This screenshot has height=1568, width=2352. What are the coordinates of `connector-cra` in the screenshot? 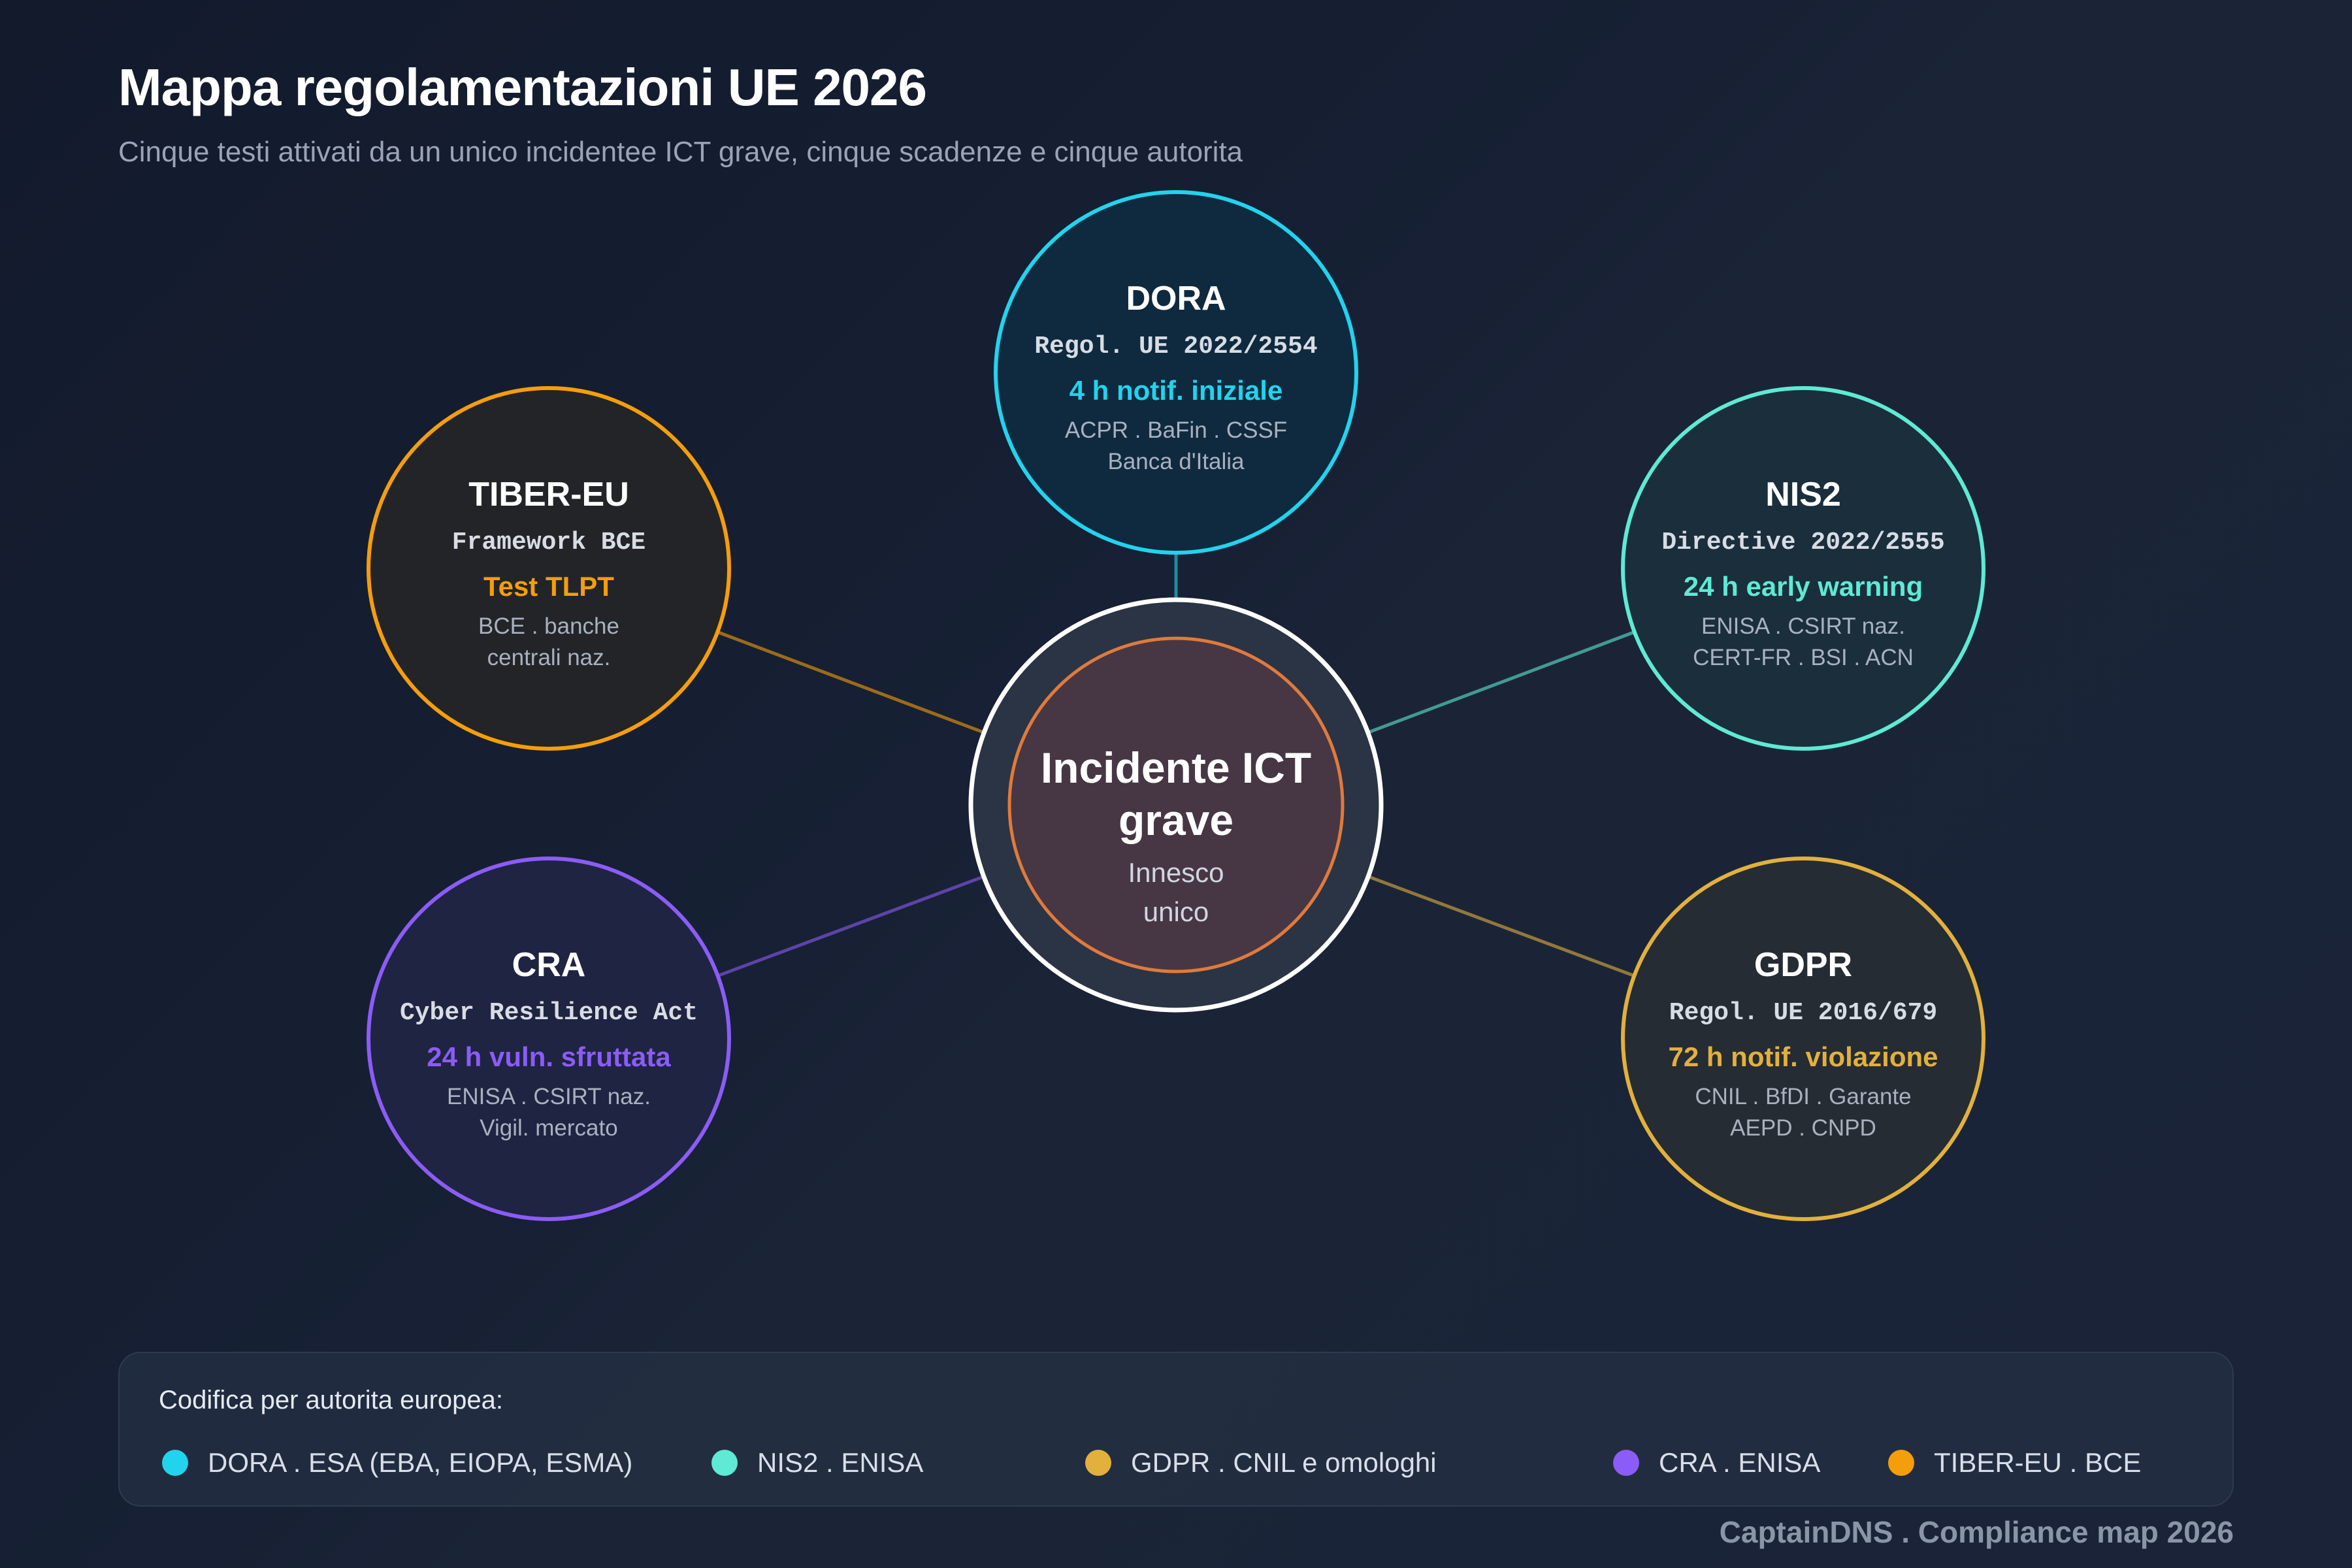 It's located at (851, 926).